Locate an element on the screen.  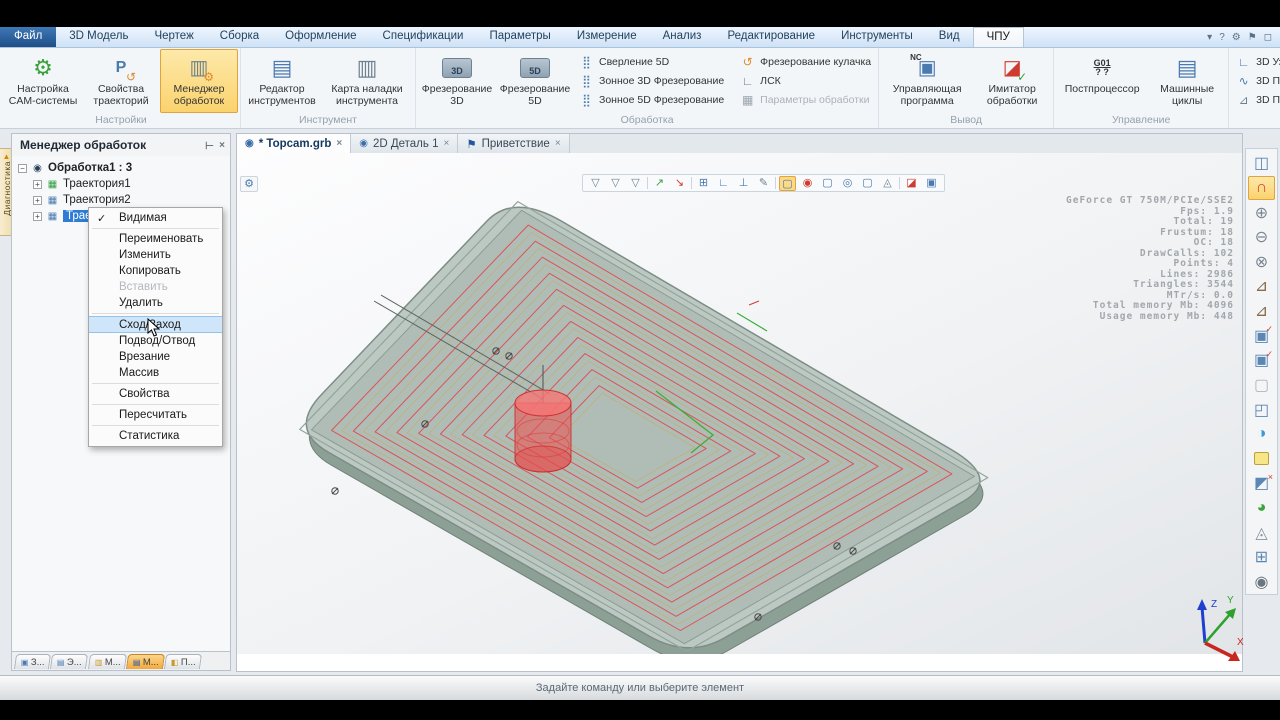
doc-tab-topcam: ◉ * Topcam.grb × is located at coordinates (294, 143).